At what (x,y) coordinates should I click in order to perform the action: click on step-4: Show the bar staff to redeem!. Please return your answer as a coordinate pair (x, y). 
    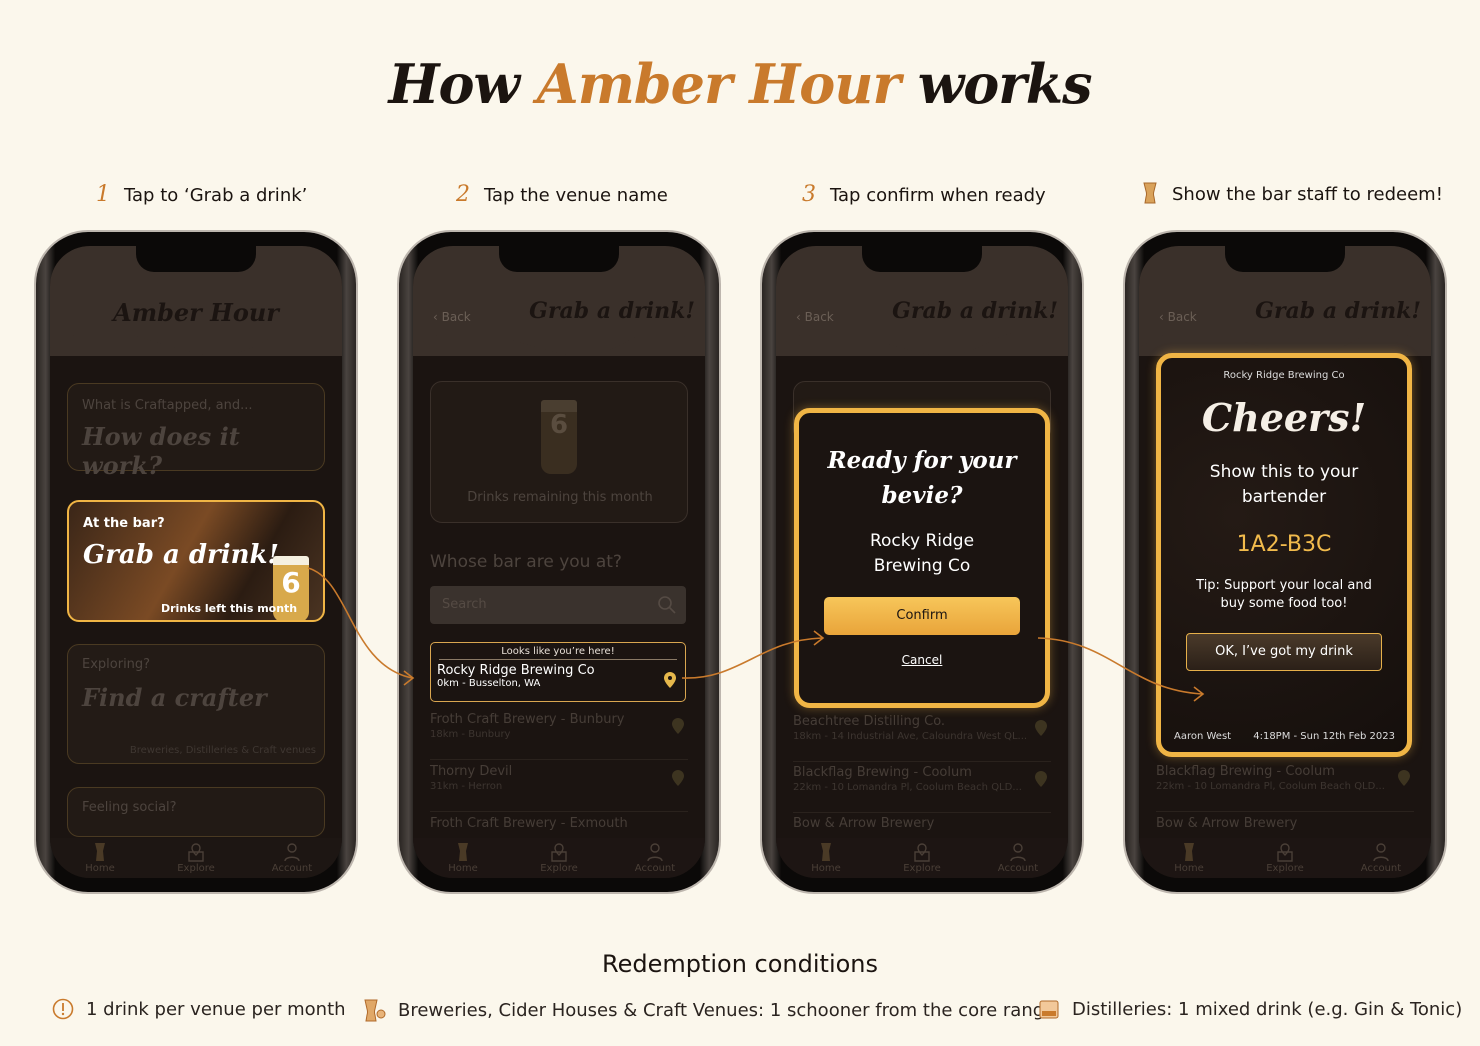
    Looking at the image, I should click on (1292, 193).